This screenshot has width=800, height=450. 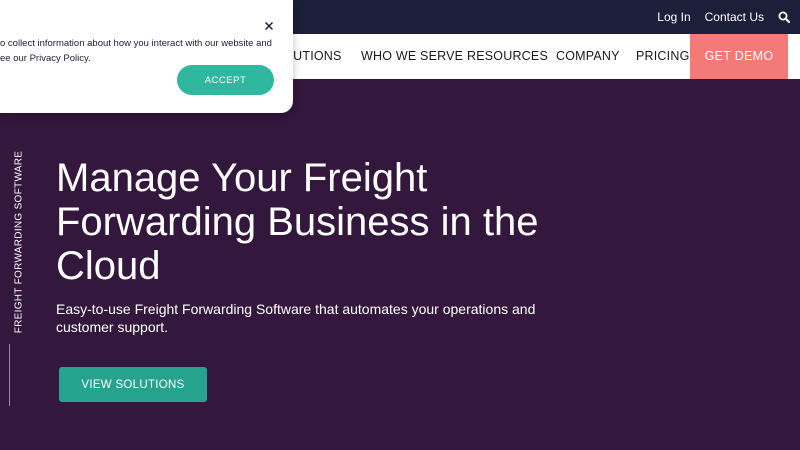 What do you see at coordinates (89, 58) in the screenshot?
I see `cookie-text-suffix: .` at bounding box center [89, 58].